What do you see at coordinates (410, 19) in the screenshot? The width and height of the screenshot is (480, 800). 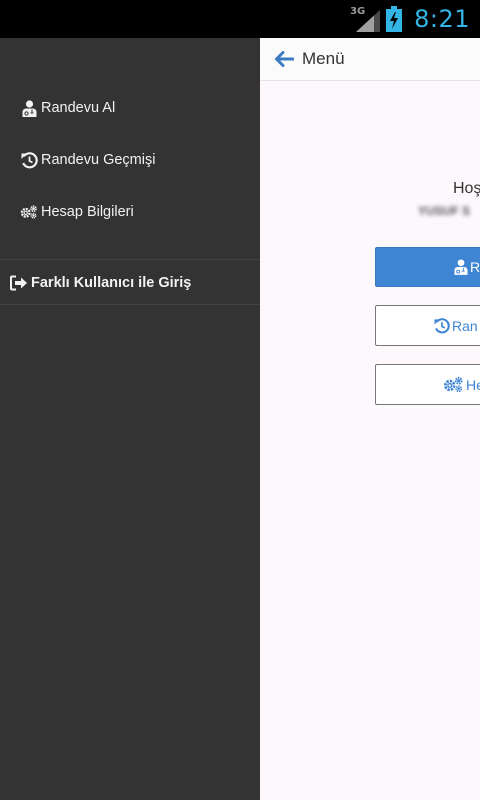 I see `status-icons: 3G 8:21` at bounding box center [410, 19].